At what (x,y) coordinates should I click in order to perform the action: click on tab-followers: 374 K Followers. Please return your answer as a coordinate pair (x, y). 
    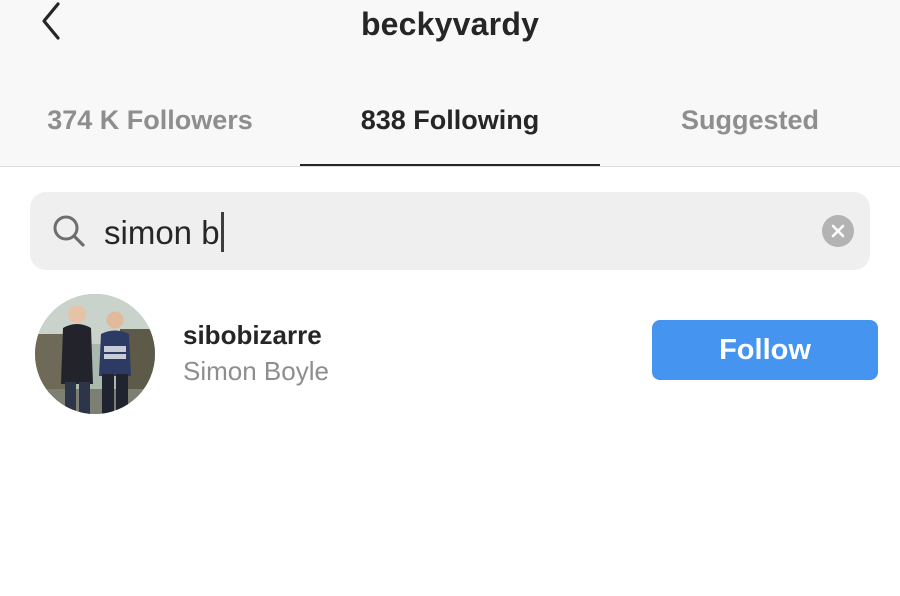
    Looking at the image, I should click on (150, 133).